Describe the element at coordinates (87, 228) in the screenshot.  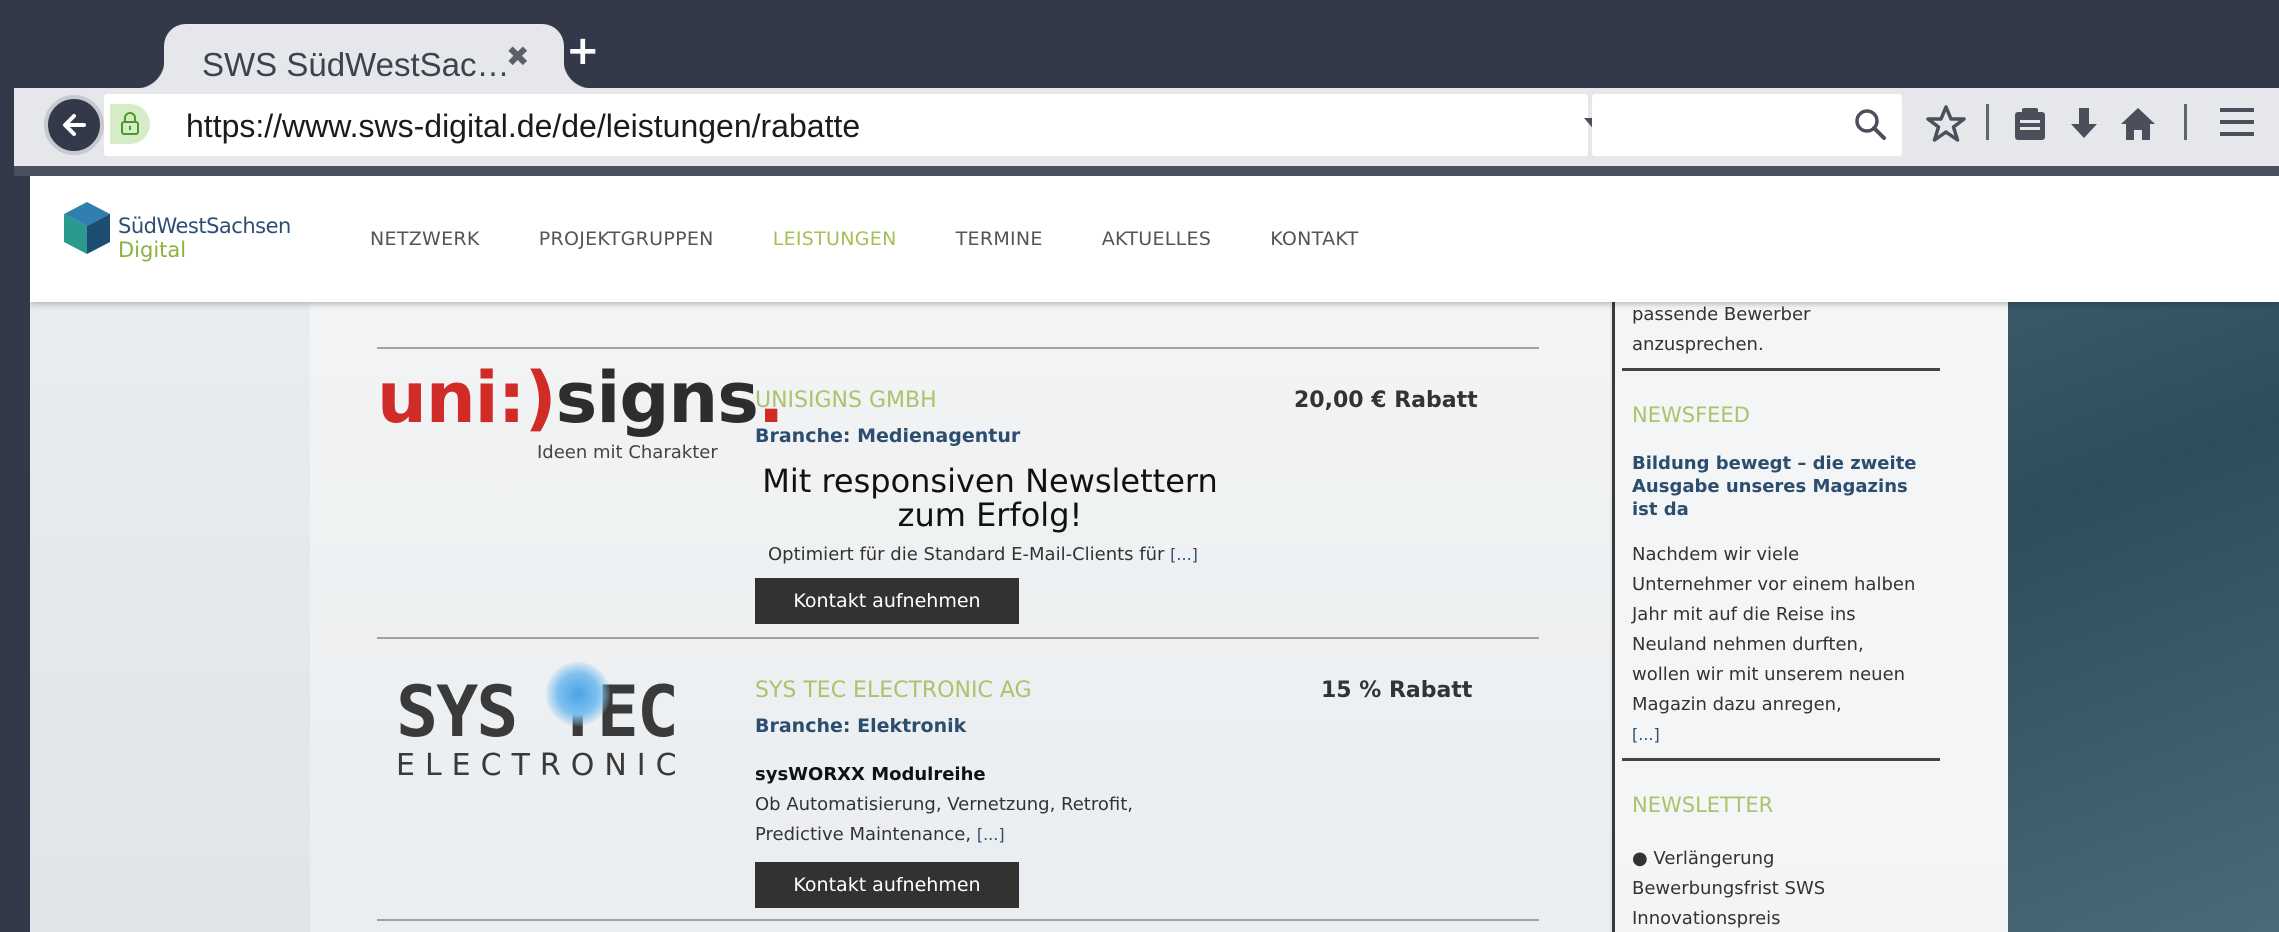
I see `cube-logo-icon` at that location.